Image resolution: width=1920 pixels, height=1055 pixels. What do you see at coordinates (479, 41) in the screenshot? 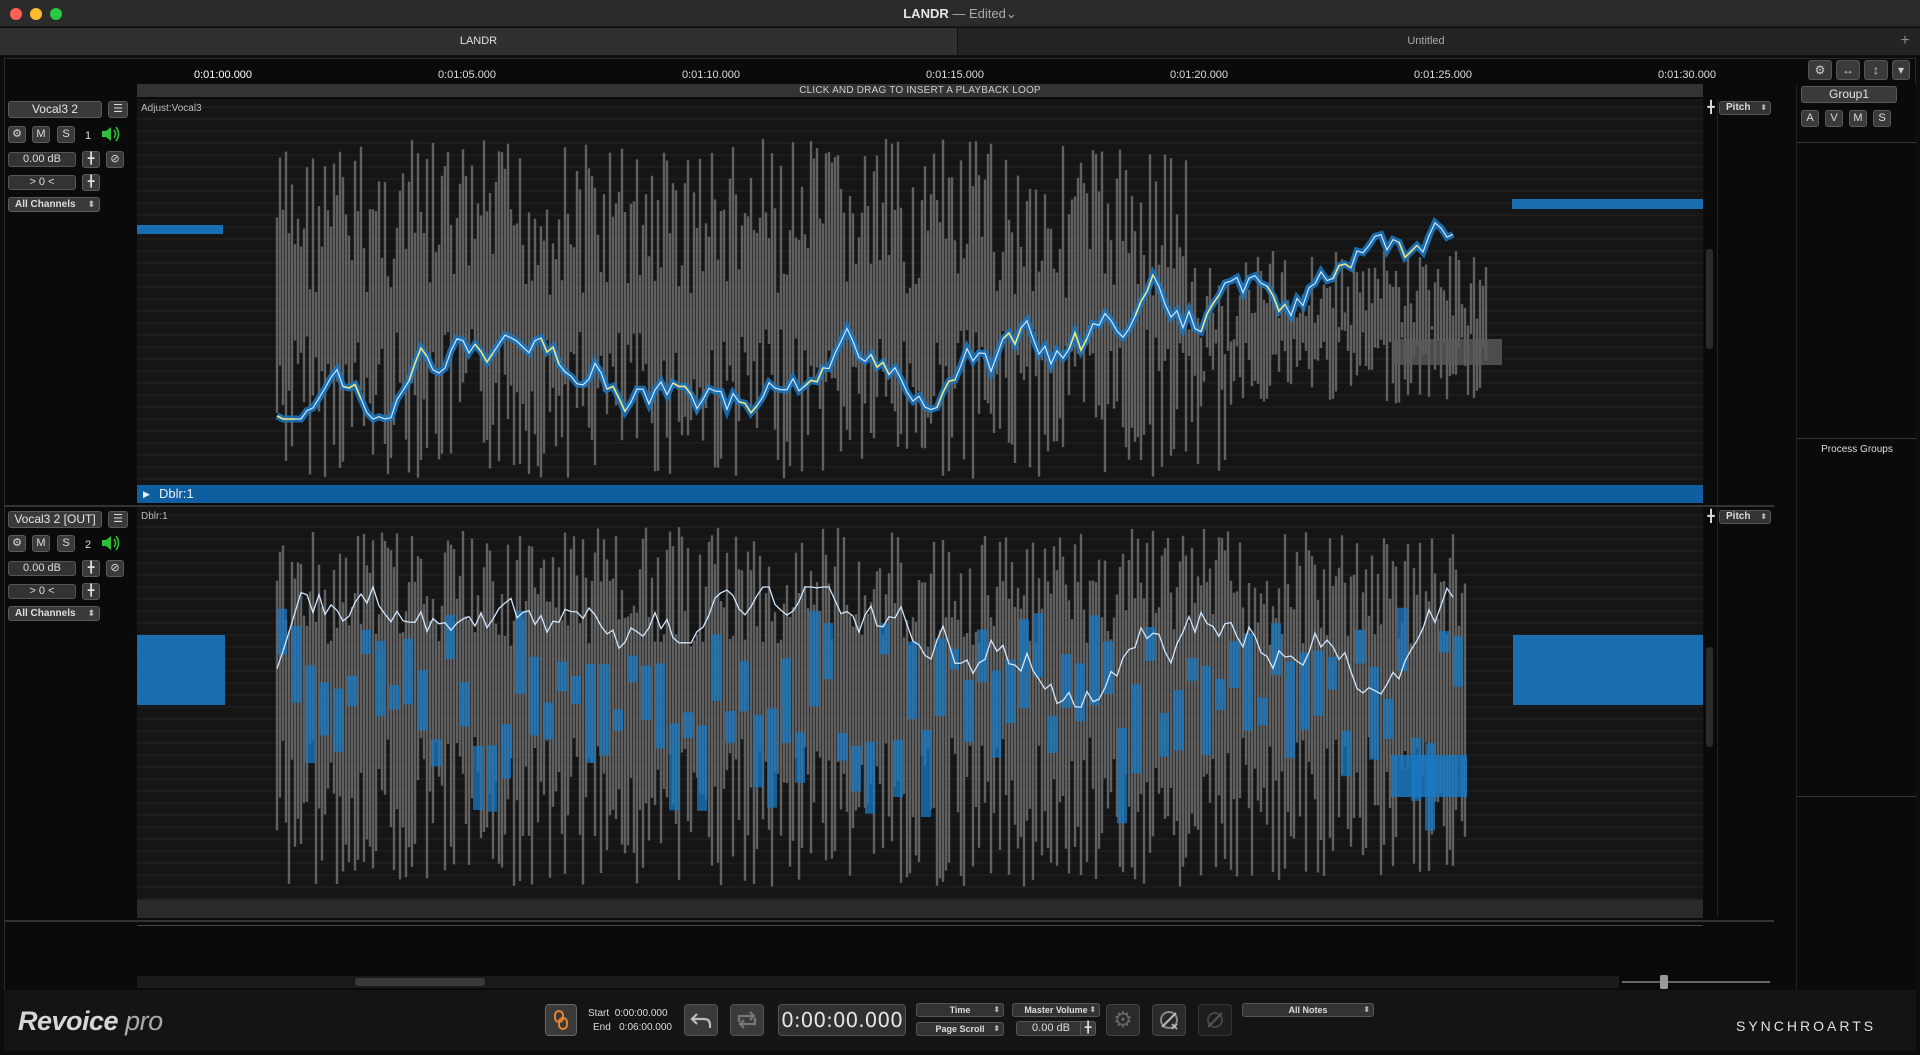
I see `tab-landr: LANDR` at bounding box center [479, 41].